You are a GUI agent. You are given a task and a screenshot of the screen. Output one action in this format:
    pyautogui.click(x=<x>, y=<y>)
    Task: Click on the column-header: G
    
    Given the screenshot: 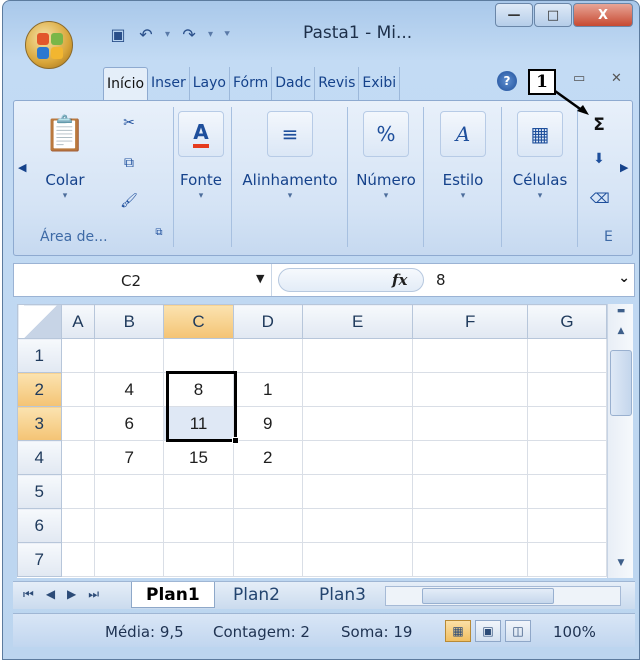 What is the action you would take?
    pyautogui.click(x=566, y=321)
    